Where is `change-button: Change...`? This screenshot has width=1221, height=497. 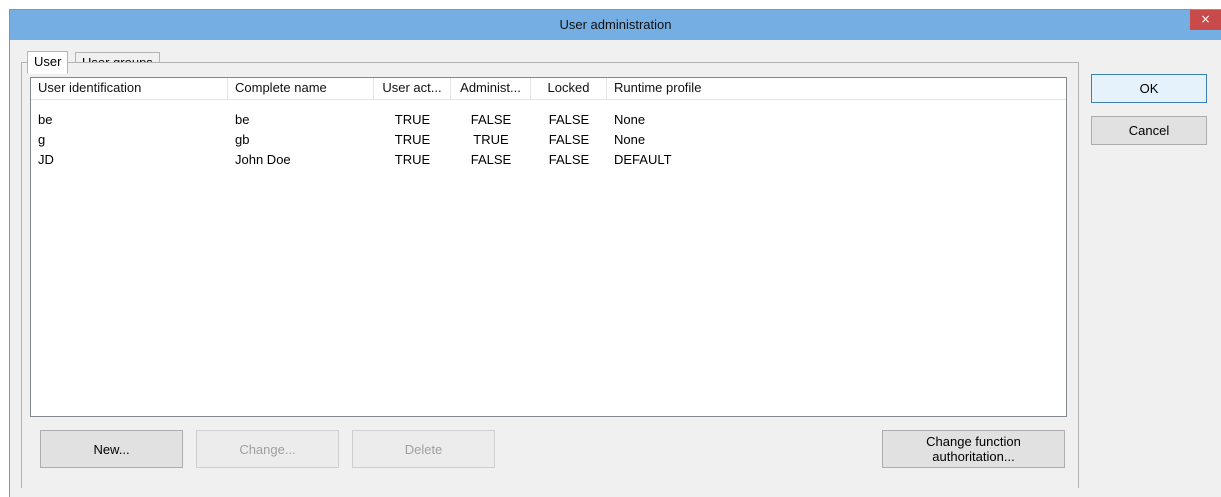
change-button: Change... is located at coordinates (267, 449).